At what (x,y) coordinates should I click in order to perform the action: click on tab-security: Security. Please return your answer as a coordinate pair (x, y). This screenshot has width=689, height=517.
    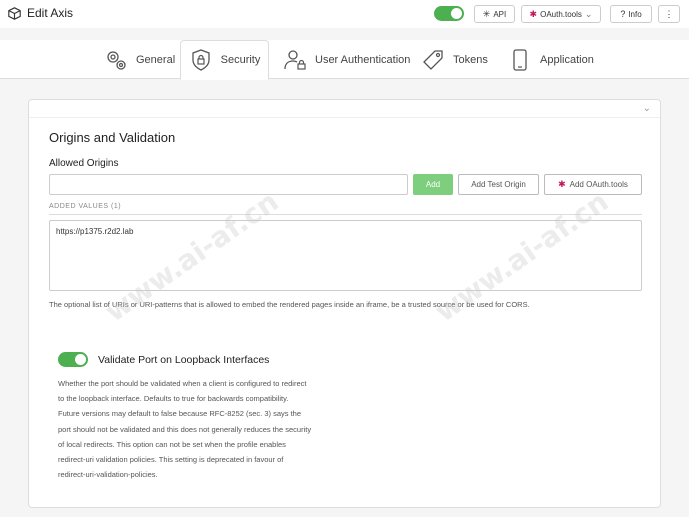
    Looking at the image, I should click on (224, 60).